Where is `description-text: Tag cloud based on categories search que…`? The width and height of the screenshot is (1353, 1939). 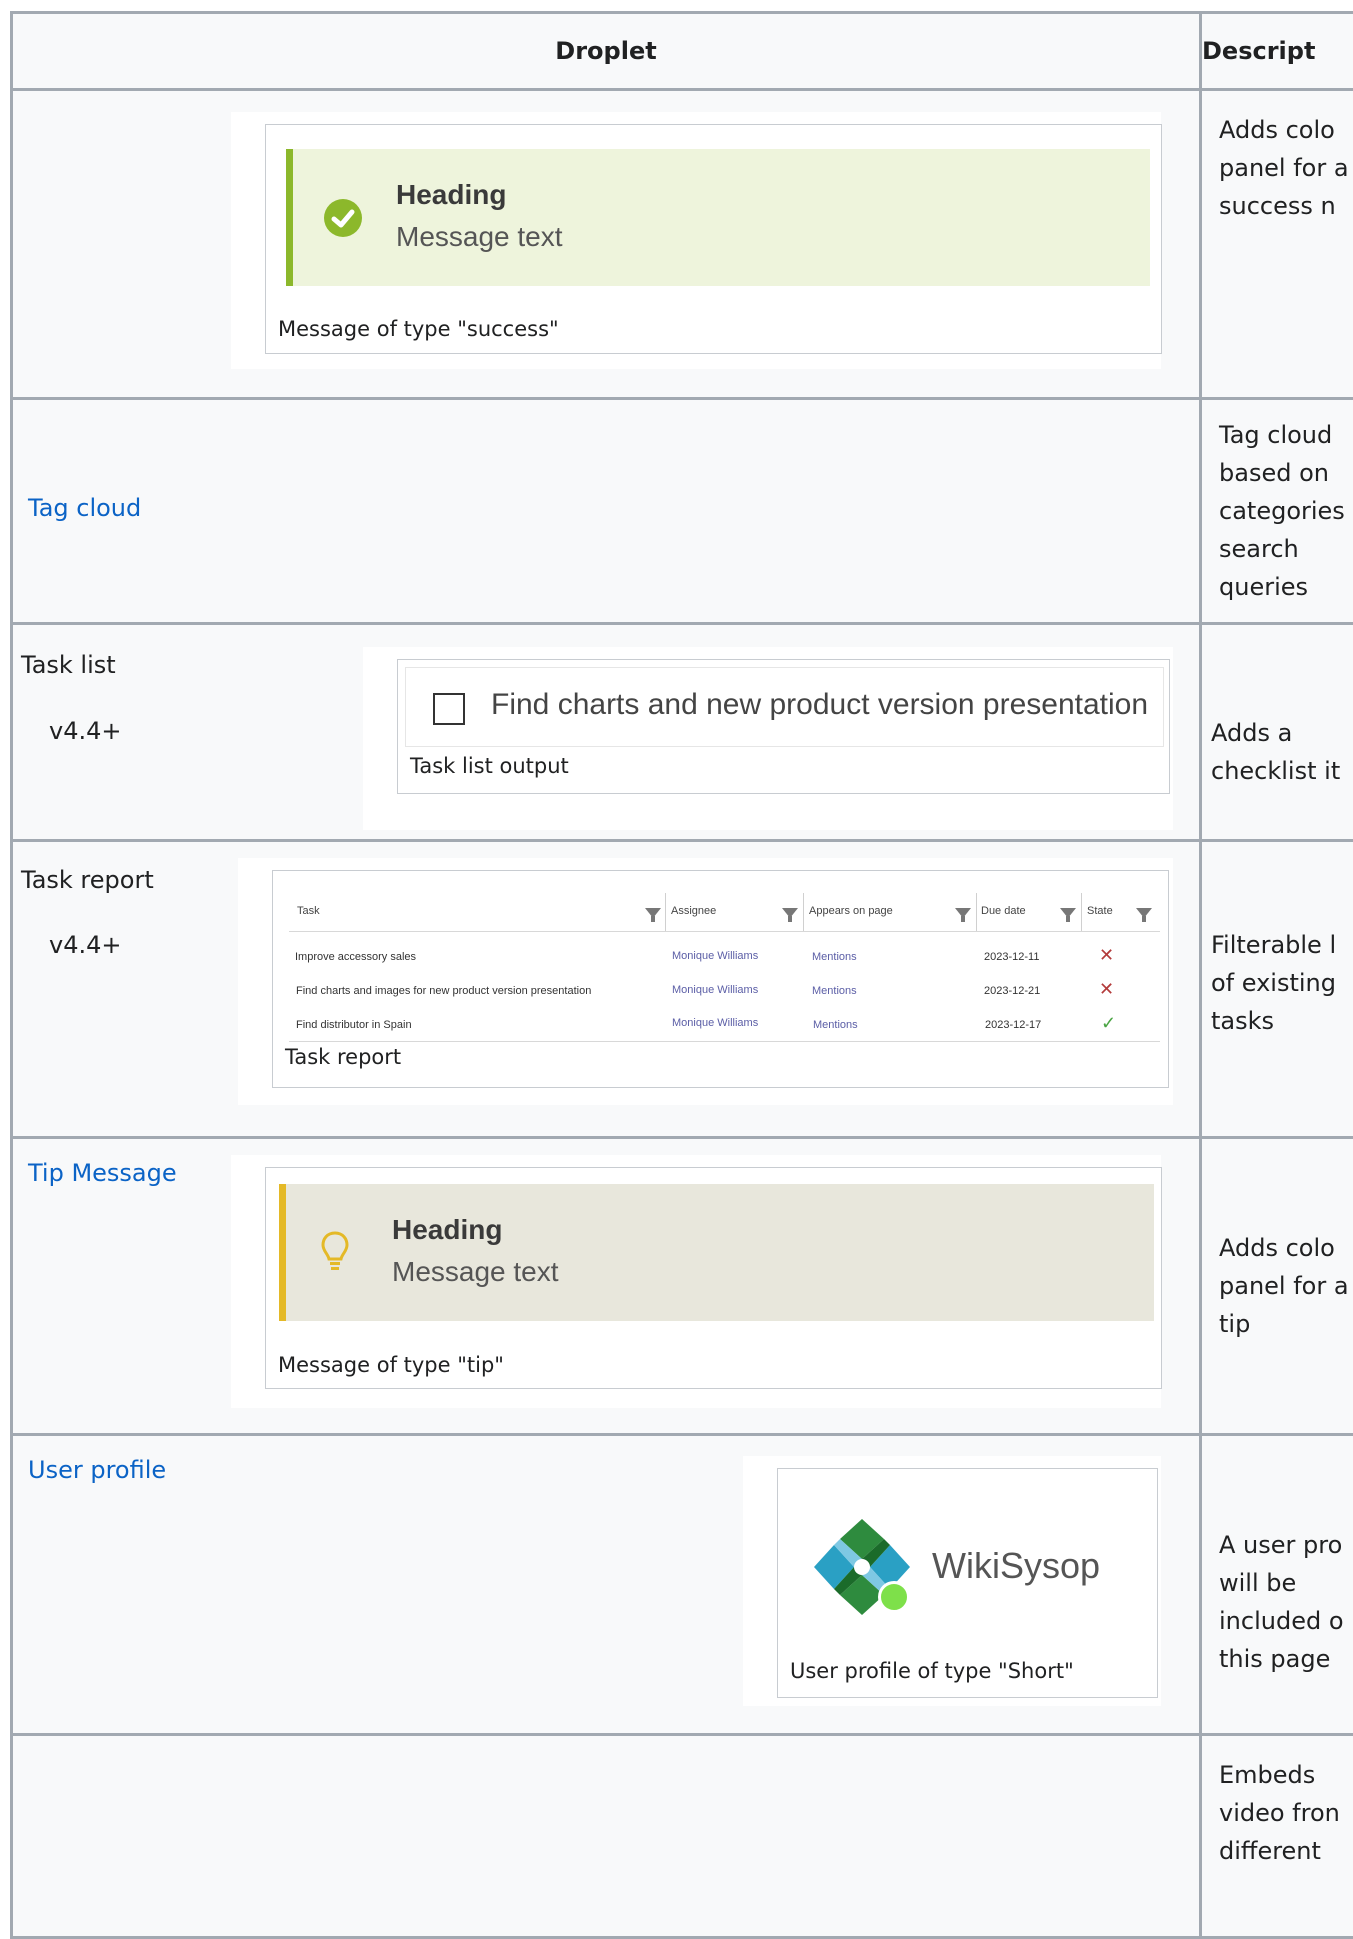 description-text: Tag cloud based on categories search que… is located at coordinates (1282, 511).